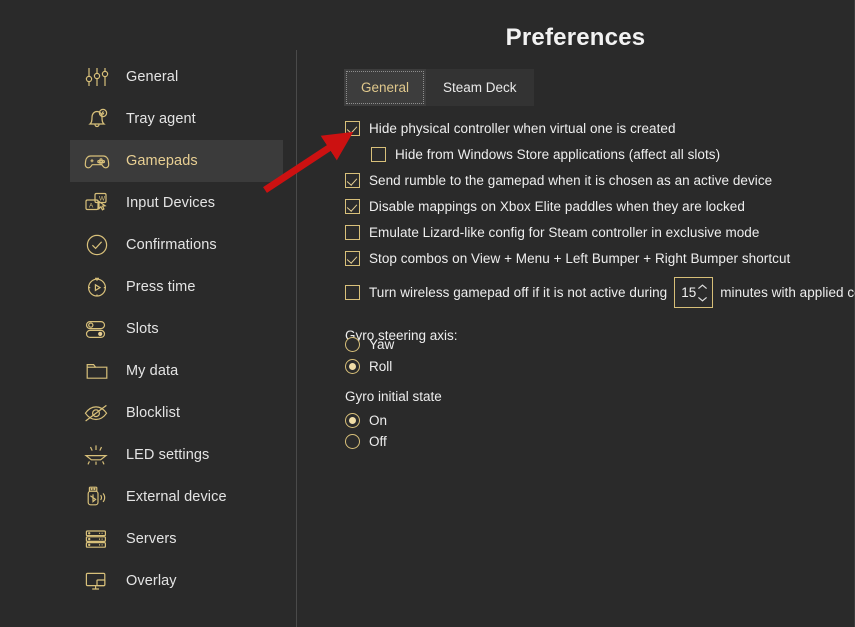 The image size is (855, 627). What do you see at coordinates (142, 329) in the screenshot?
I see `sidebar-item-label: Slots` at bounding box center [142, 329].